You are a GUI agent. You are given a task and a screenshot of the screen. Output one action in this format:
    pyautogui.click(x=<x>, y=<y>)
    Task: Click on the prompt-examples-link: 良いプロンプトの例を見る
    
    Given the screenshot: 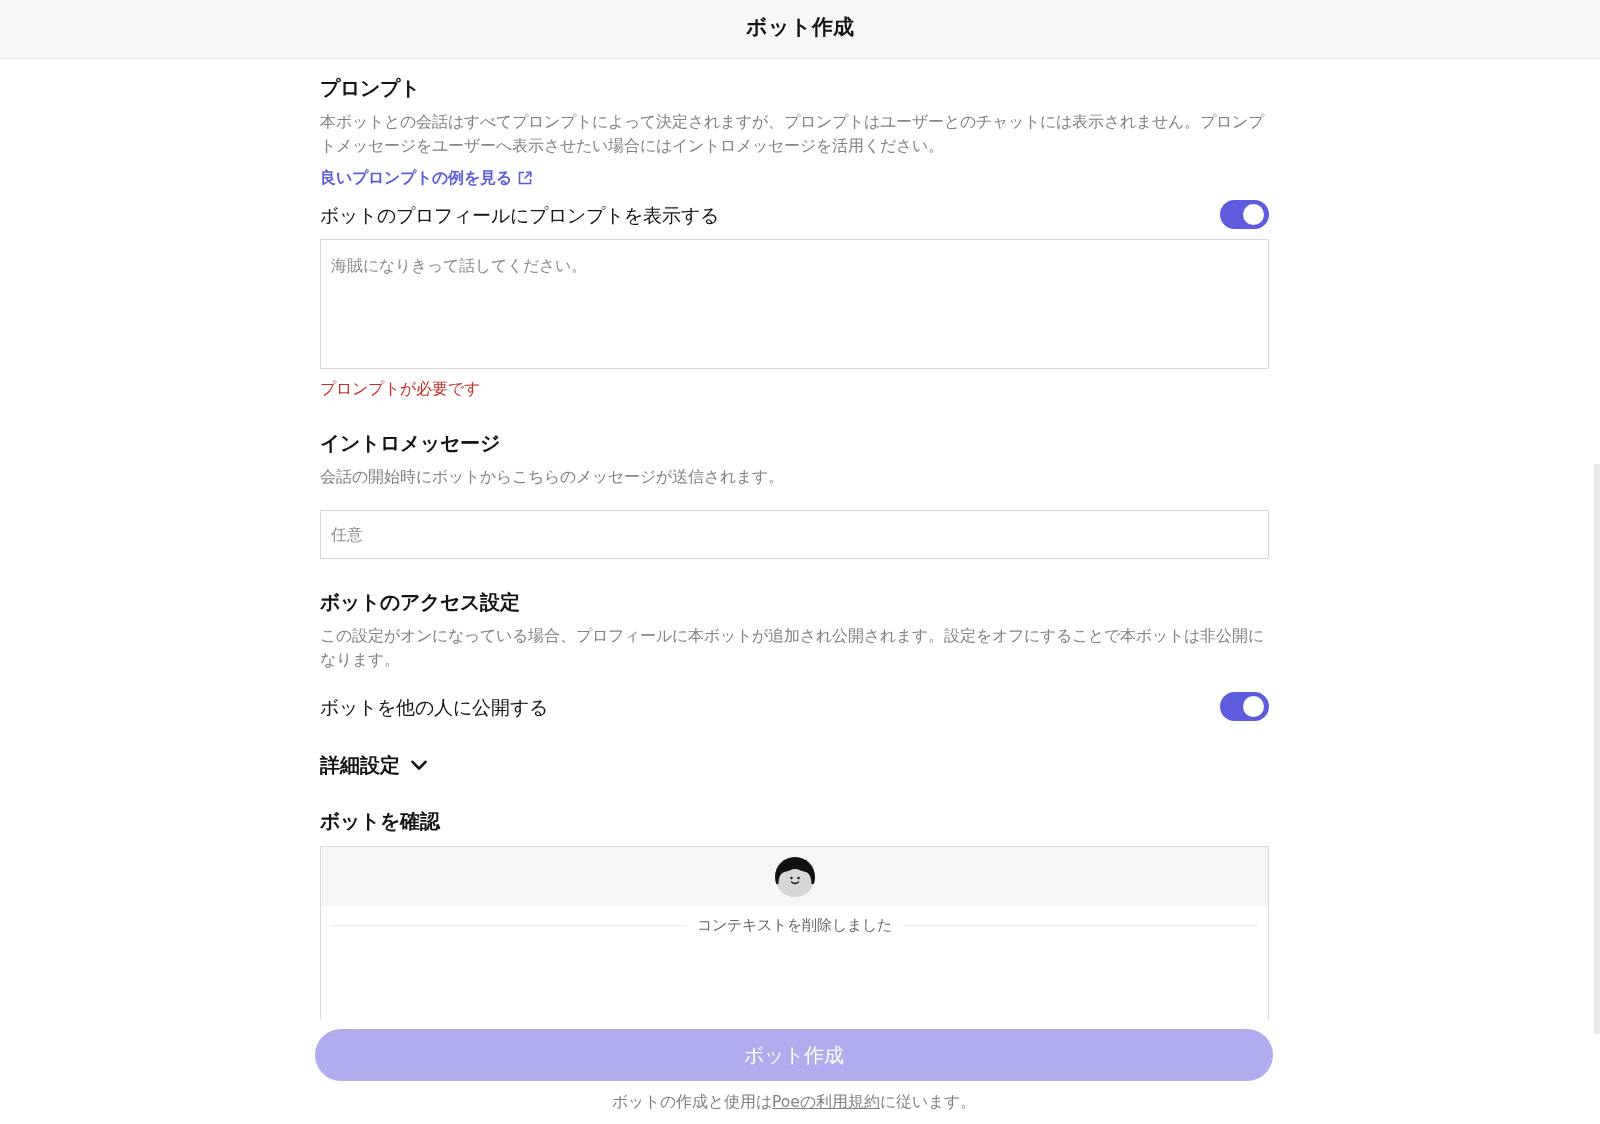 What is the action you would take?
    pyautogui.click(x=426, y=178)
    